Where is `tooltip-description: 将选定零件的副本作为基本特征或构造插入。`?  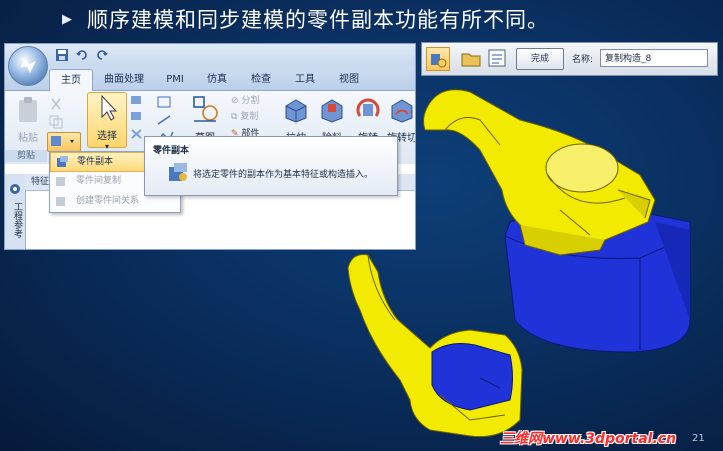 tooltip-description: 将选定零件的副本作为基本特征或构造插入。 is located at coordinates (283, 175).